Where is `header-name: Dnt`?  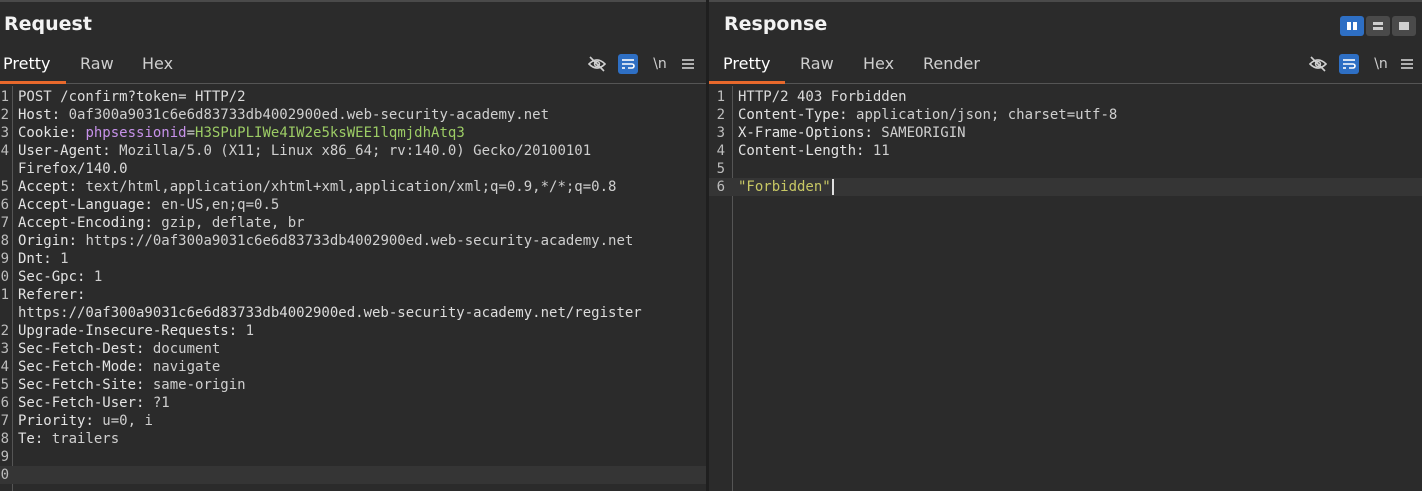
header-name: Dnt is located at coordinates (31, 259).